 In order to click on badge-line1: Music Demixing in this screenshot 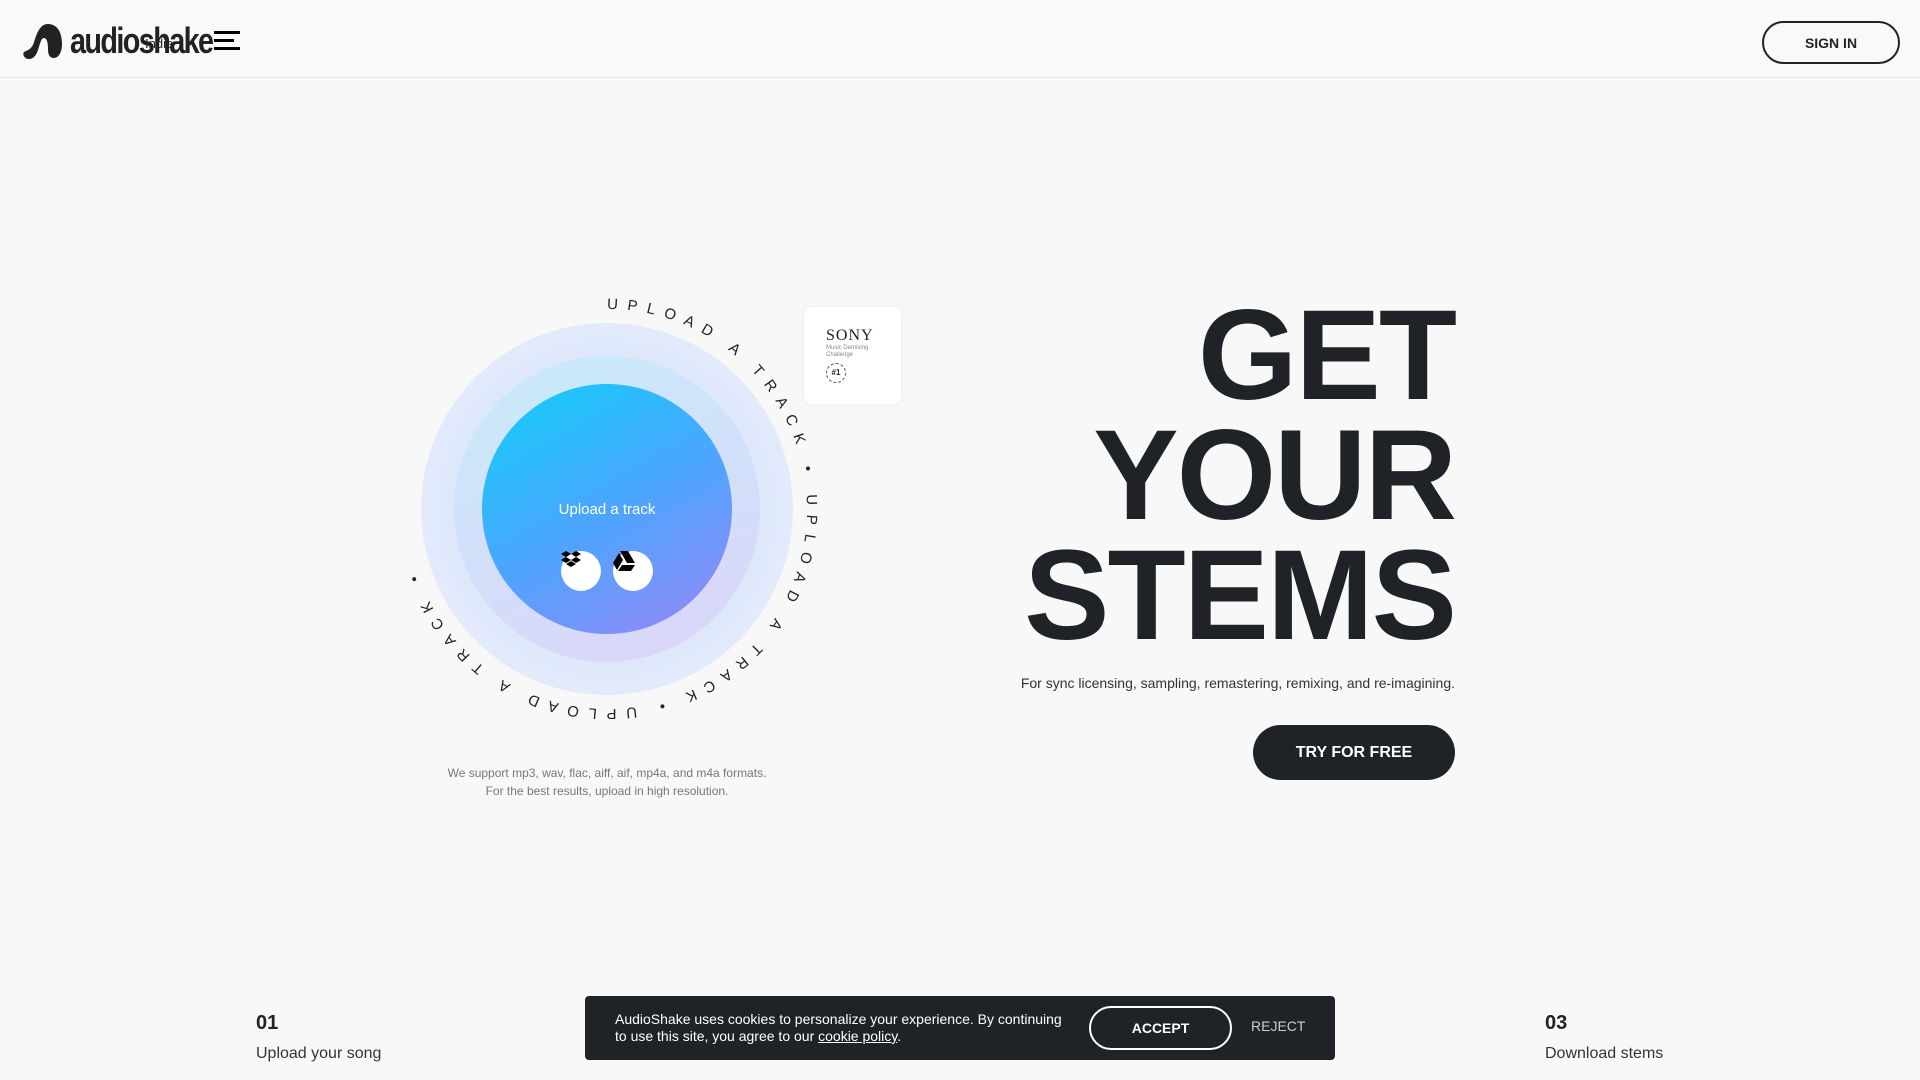, I will do `click(847, 348)`.